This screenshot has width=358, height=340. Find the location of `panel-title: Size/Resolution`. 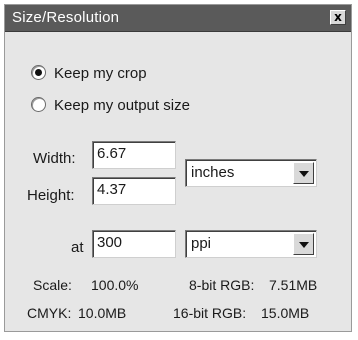

panel-title: Size/Resolution is located at coordinates (66, 17).